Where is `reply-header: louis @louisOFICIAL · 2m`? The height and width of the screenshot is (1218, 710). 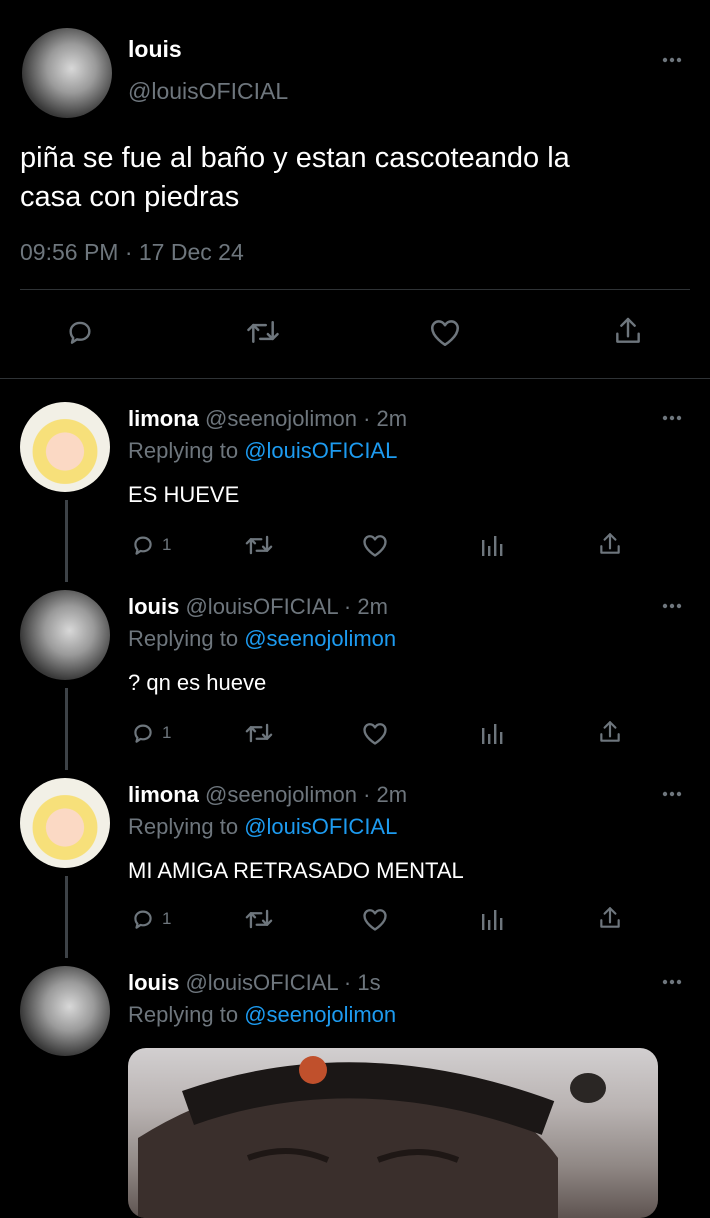
reply-header: louis @louisOFICIAL · 2m is located at coordinates (258, 607).